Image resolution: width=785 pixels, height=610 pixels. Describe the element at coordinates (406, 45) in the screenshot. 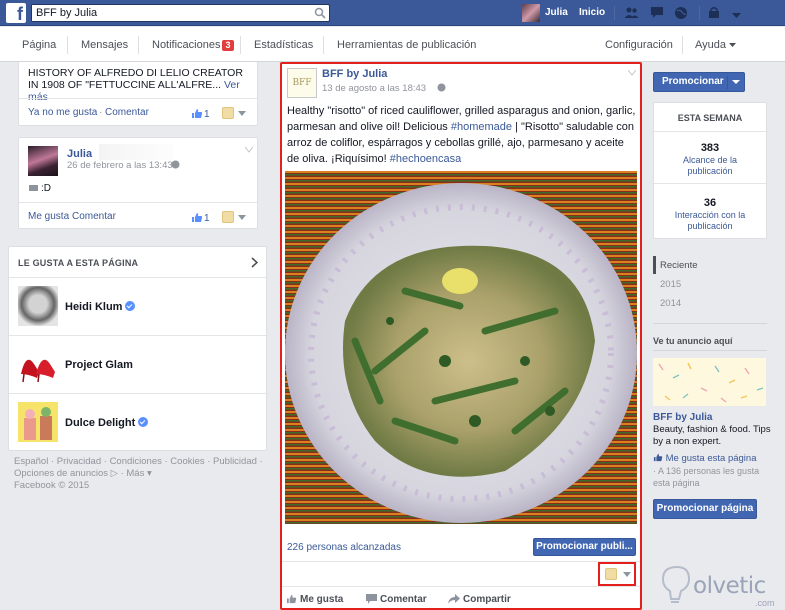

I see `tab-herramientas-de-publicacion: Herramientas de publicación` at that location.